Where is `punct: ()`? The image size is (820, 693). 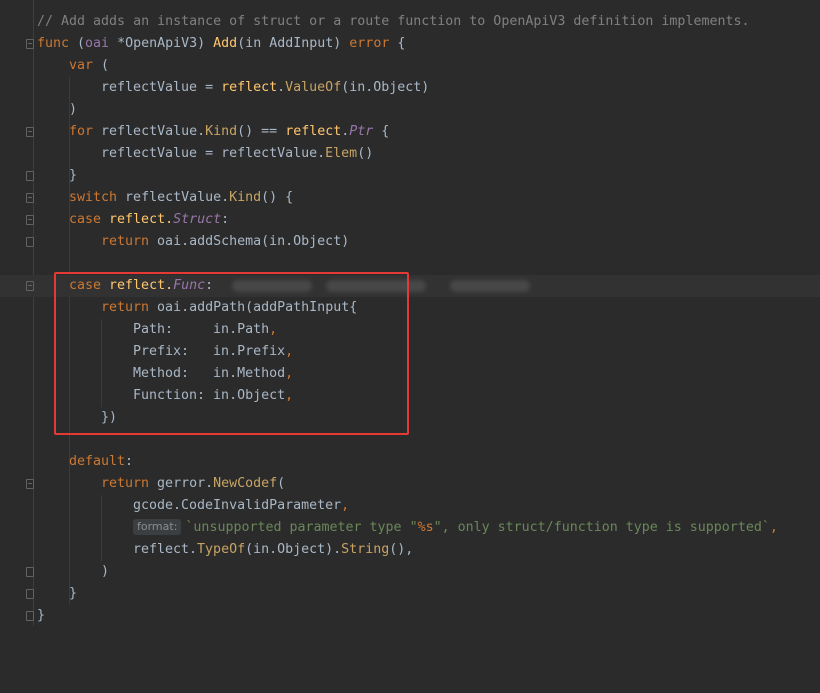 punct: () is located at coordinates (365, 153).